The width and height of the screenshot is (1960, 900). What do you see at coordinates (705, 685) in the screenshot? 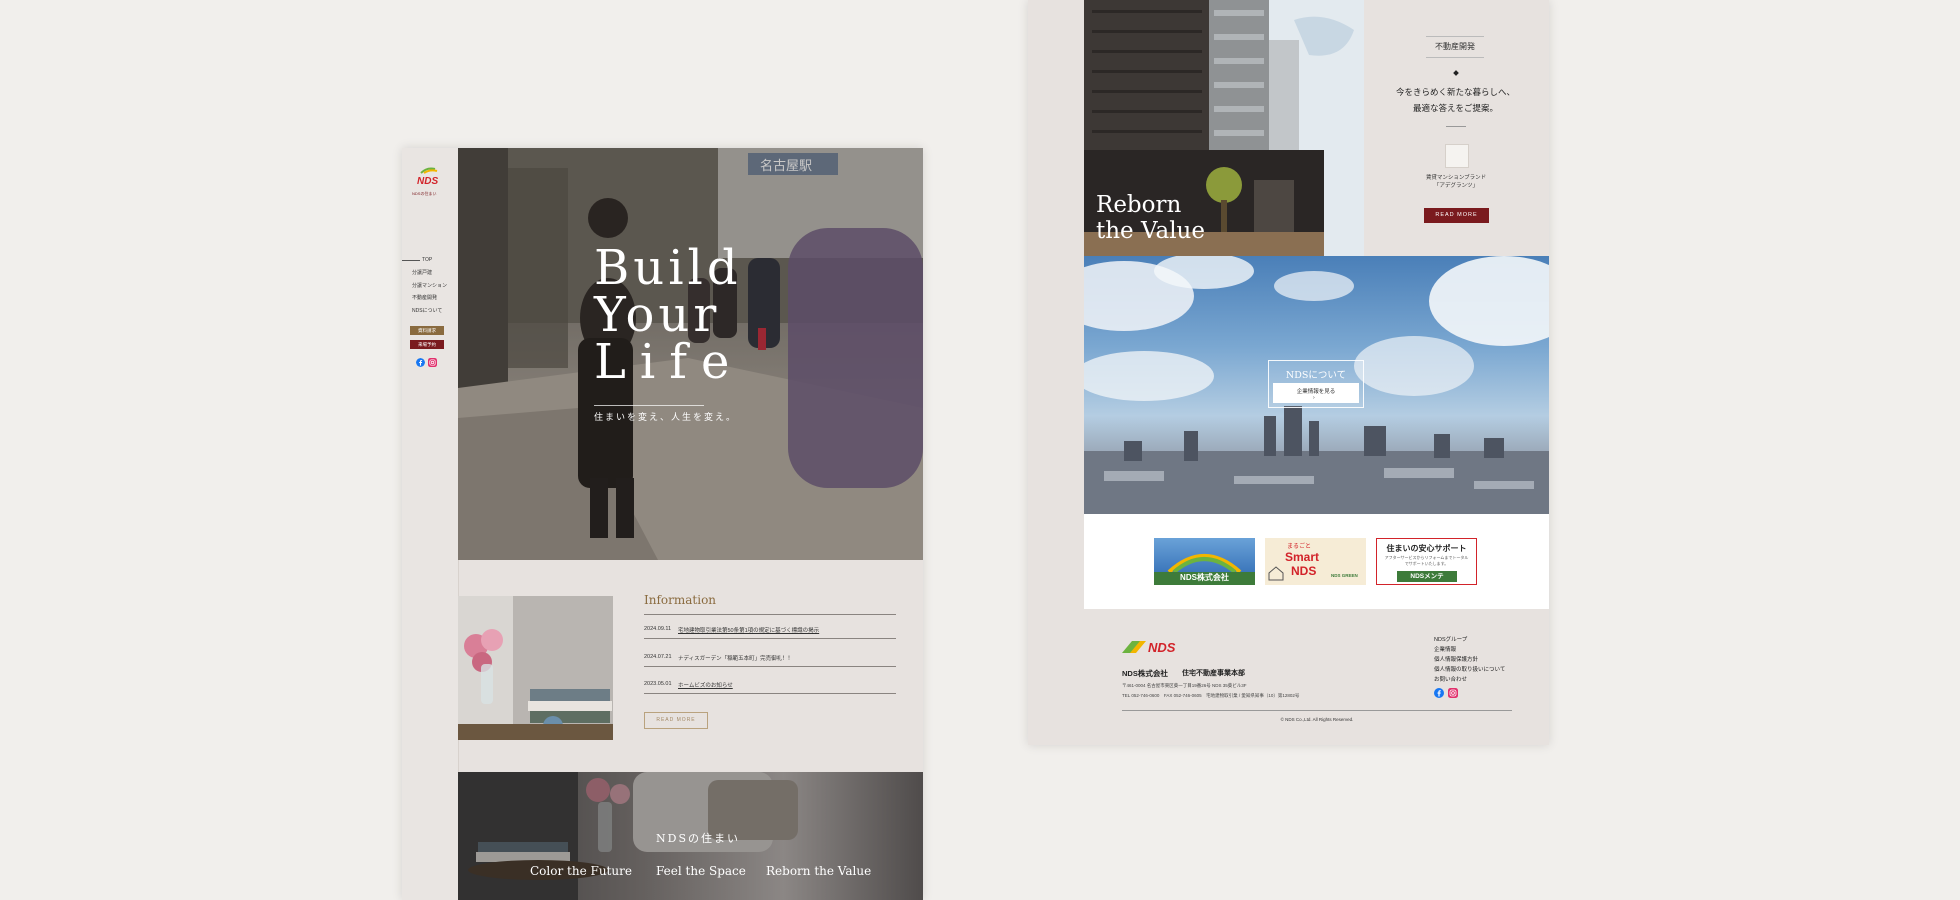
I see `info-title-link: ホームビズのお知らせ` at bounding box center [705, 685].